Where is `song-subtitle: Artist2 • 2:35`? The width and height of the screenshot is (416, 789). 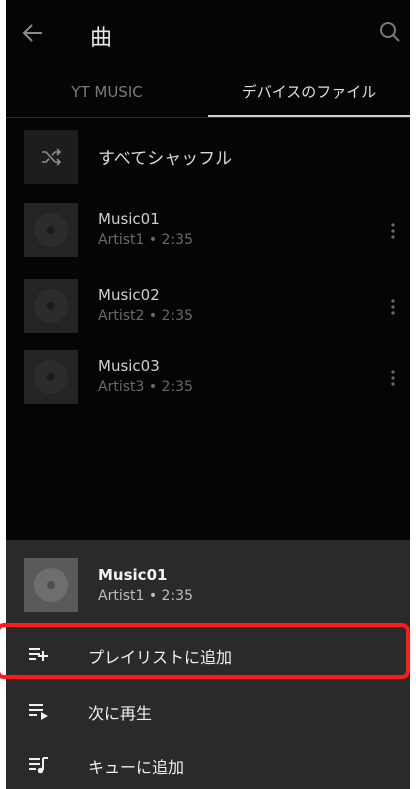
song-subtitle: Artist2 • 2:35 is located at coordinates (145, 316).